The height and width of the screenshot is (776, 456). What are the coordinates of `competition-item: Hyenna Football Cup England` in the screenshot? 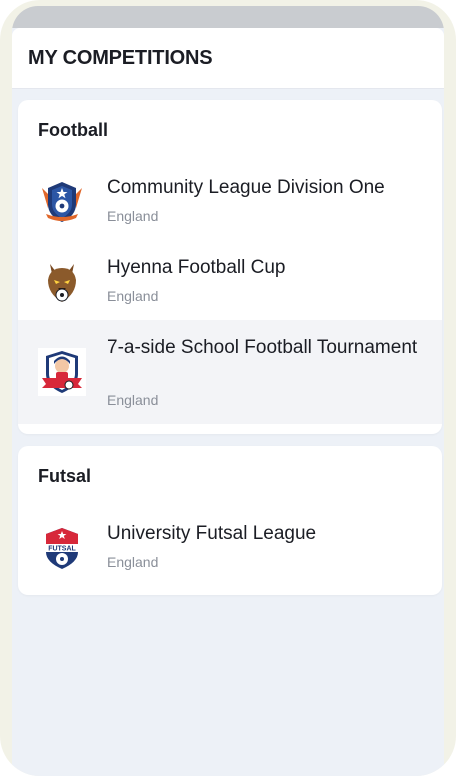 It's located at (230, 284).